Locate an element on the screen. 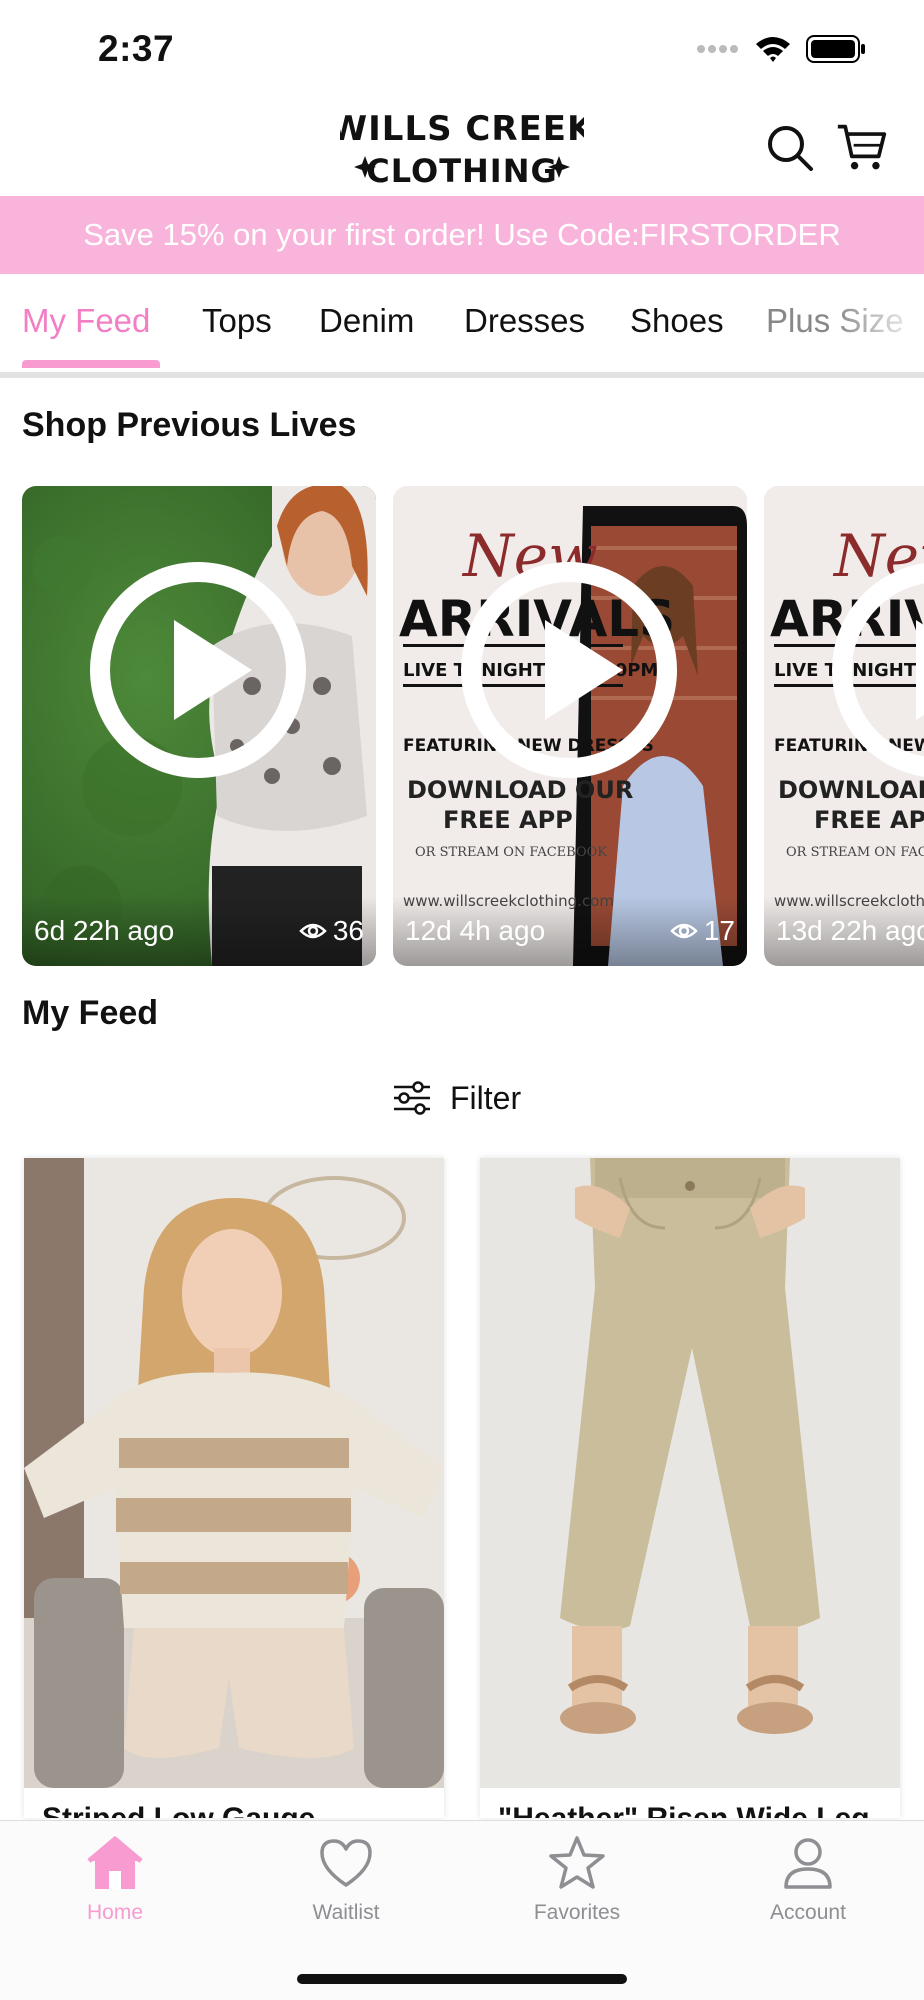 This screenshot has height=2000, width=924. live-age: 12d 4h ago is located at coordinates (475, 930).